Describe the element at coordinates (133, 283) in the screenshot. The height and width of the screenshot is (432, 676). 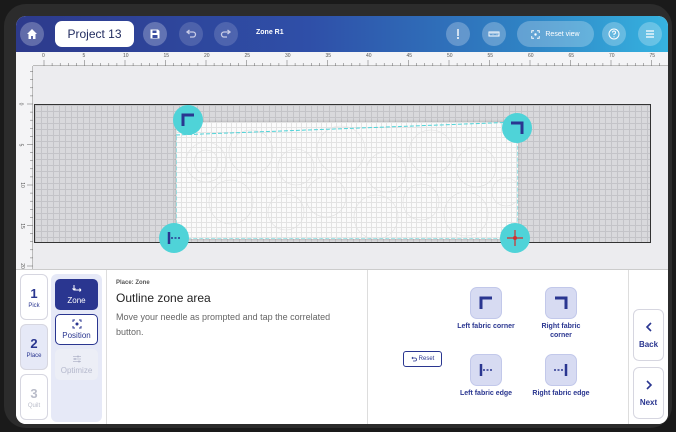
I see `instruction-heading: Place: Zone` at that location.